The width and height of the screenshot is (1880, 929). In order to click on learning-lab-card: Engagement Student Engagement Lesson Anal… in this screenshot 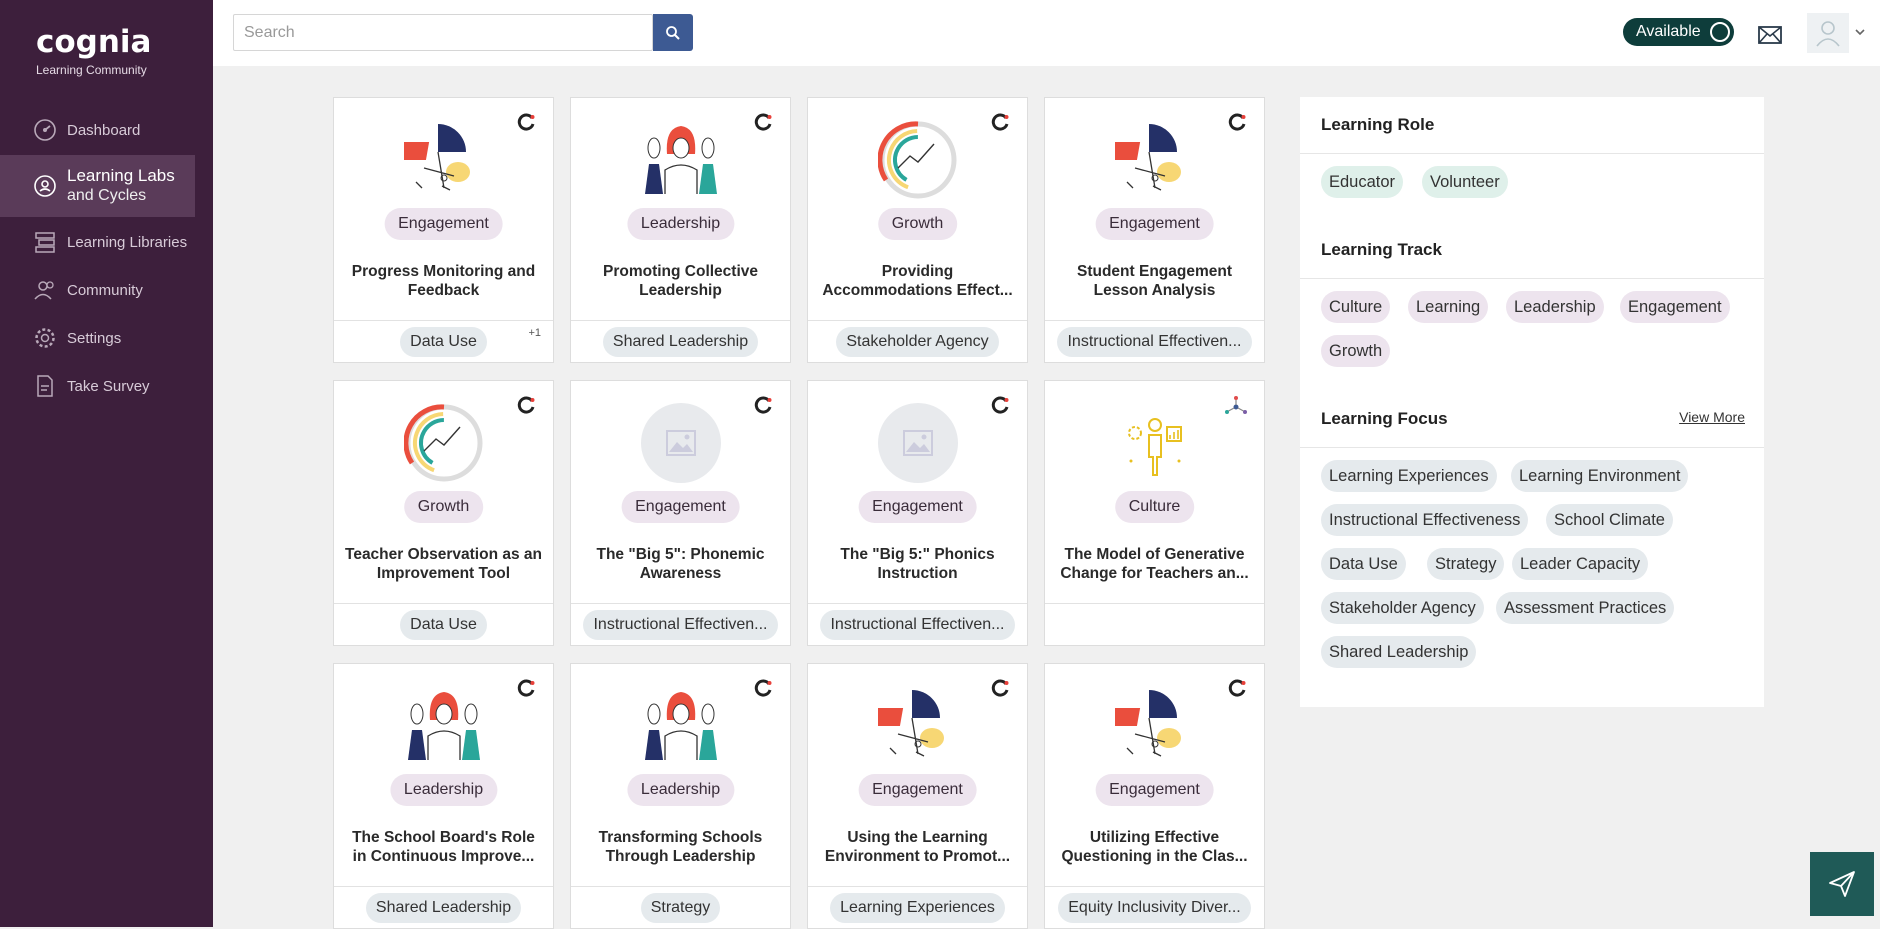, I will do `click(1154, 230)`.